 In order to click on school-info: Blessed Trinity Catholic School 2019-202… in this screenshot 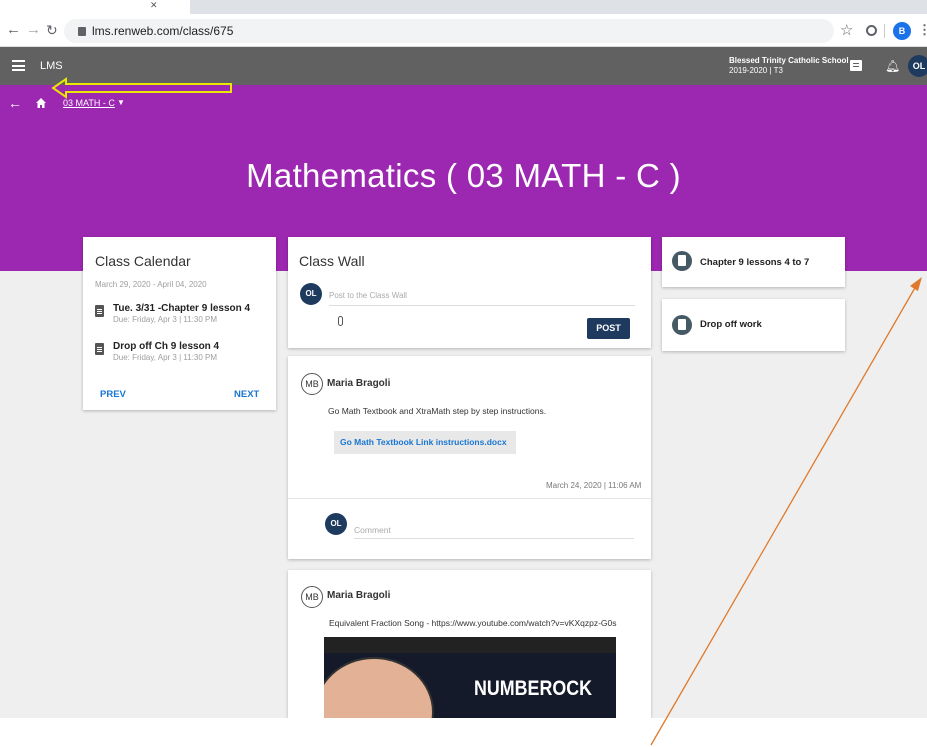, I will do `click(789, 66)`.